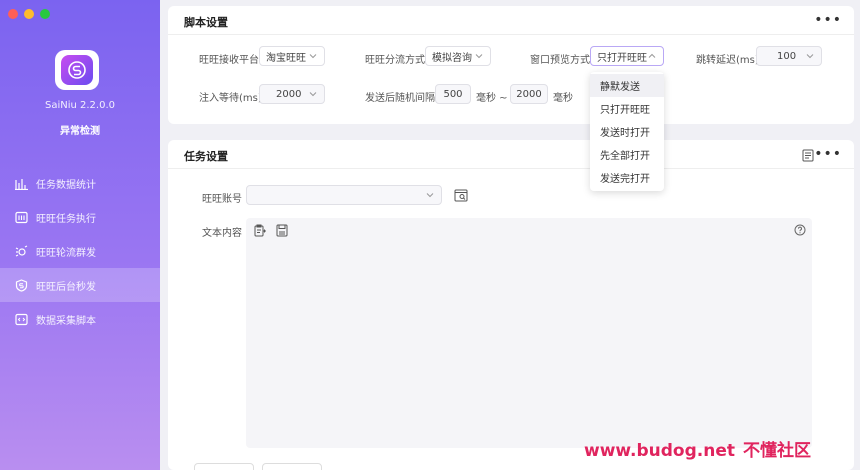 This screenshot has height=470, width=860. Describe the element at coordinates (395, 60) in the screenshot. I see `split-label: 旺旺分流方式` at that location.